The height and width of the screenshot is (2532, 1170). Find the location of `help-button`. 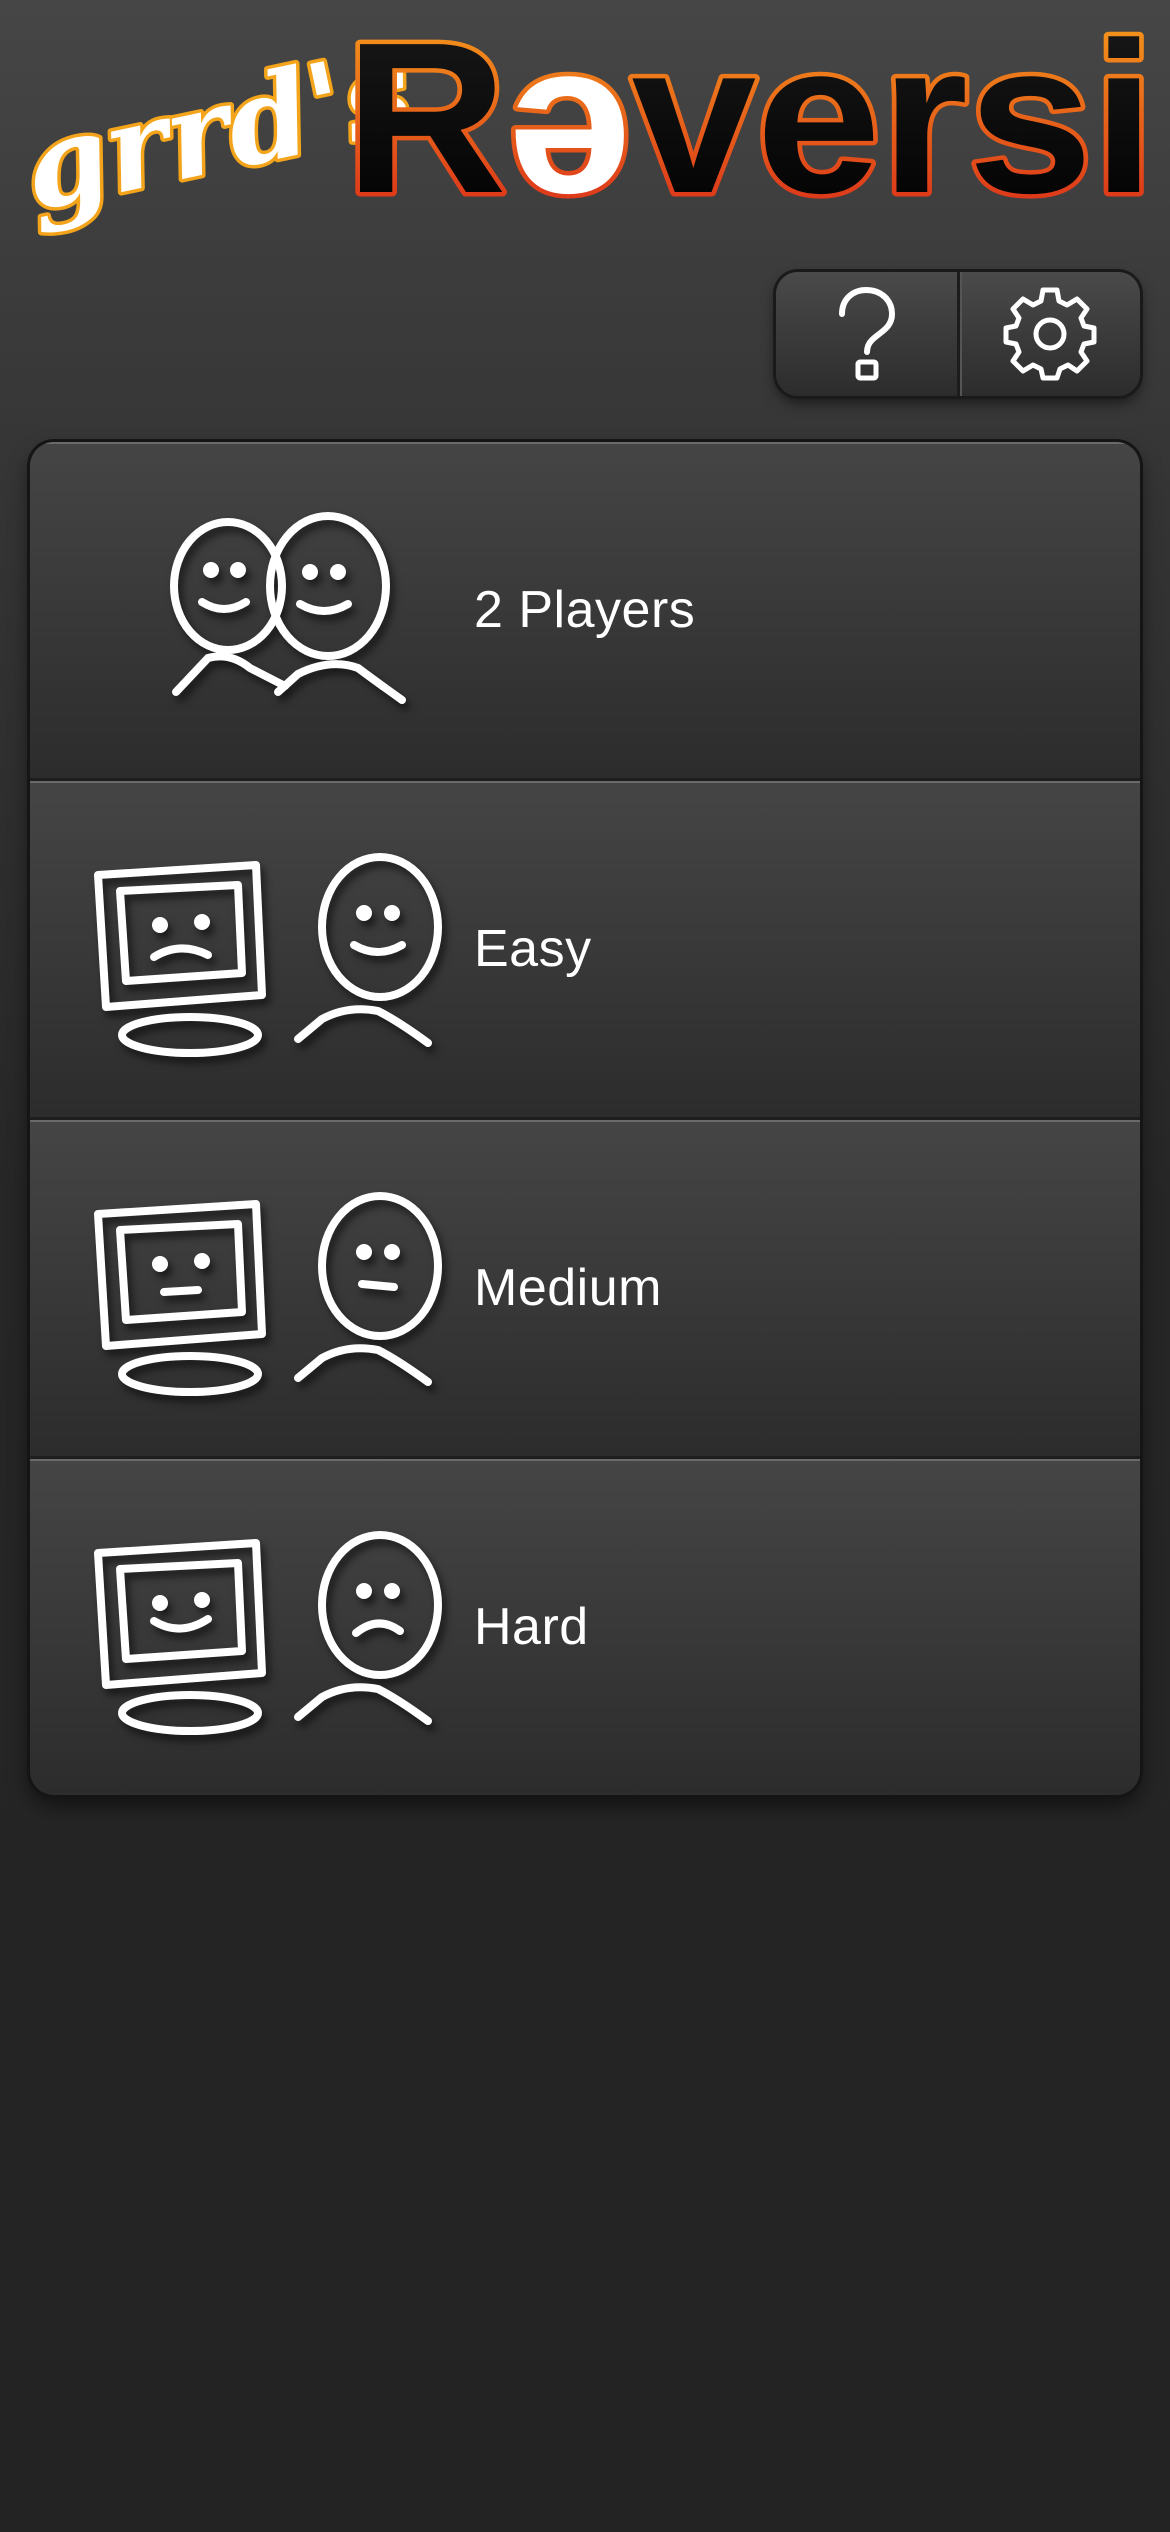

help-button is located at coordinates (866, 334).